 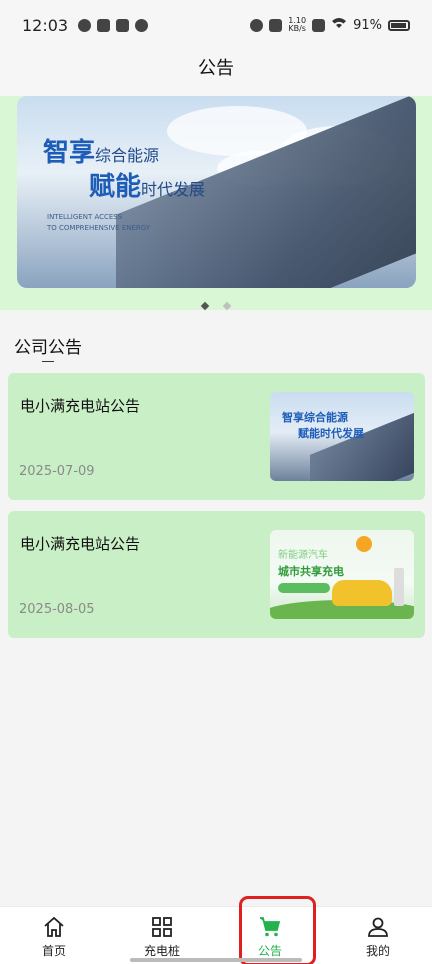 I want to click on vibrate-icon, so click(x=276, y=25).